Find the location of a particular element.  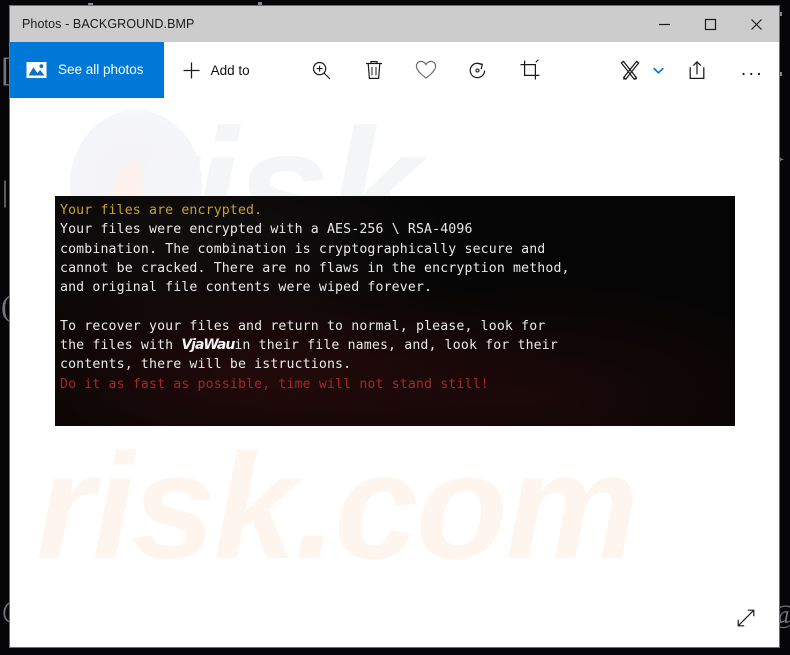

see-all-photos-button: See all photos is located at coordinates (87, 70).